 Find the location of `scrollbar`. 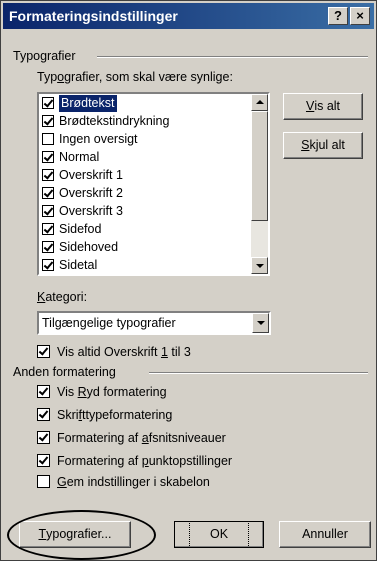

scrollbar is located at coordinates (259, 184).